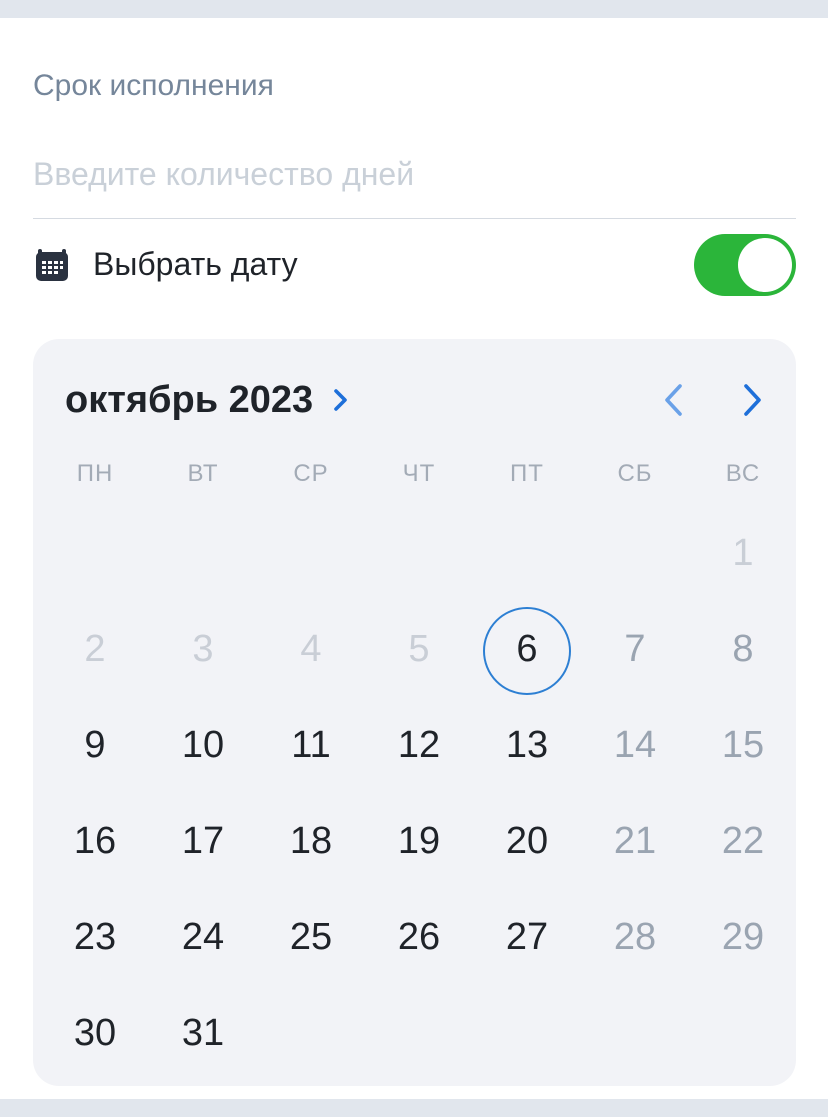  What do you see at coordinates (753, 400) in the screenshot?
I see `next-month-button` at bounding box center [753, 400].